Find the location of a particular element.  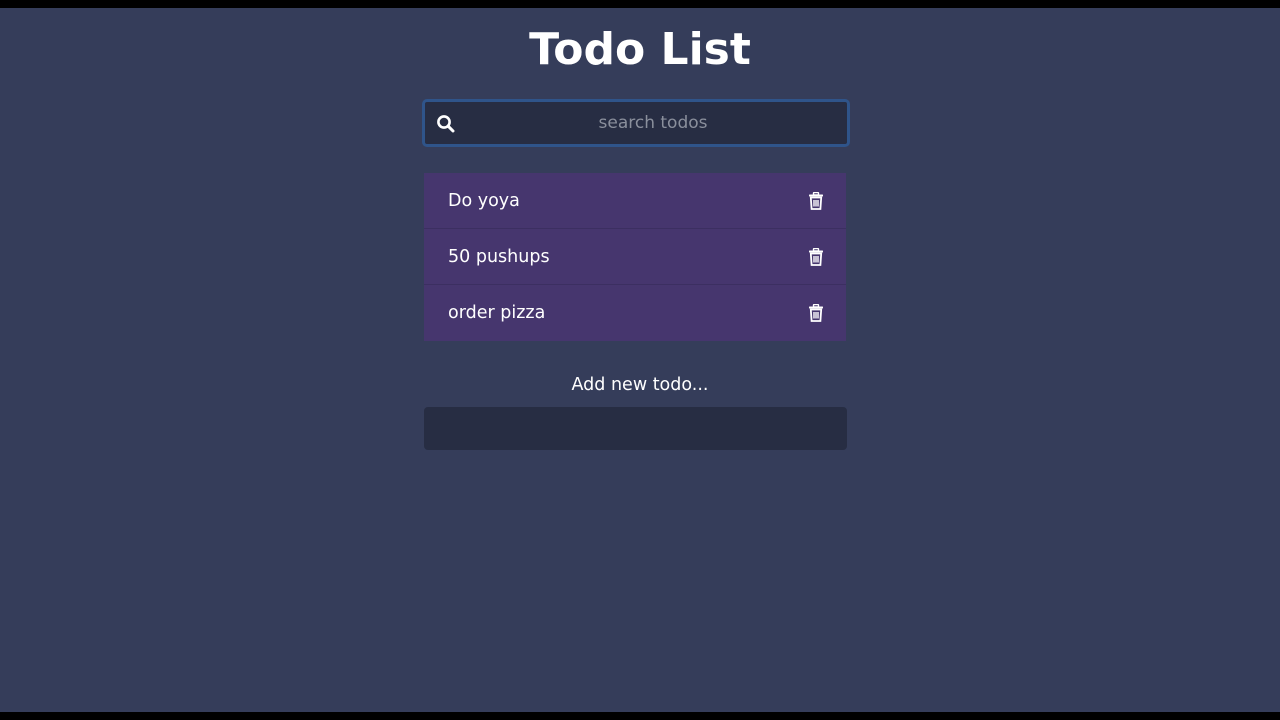

add-todo-input is located at coordinates (635, 428).